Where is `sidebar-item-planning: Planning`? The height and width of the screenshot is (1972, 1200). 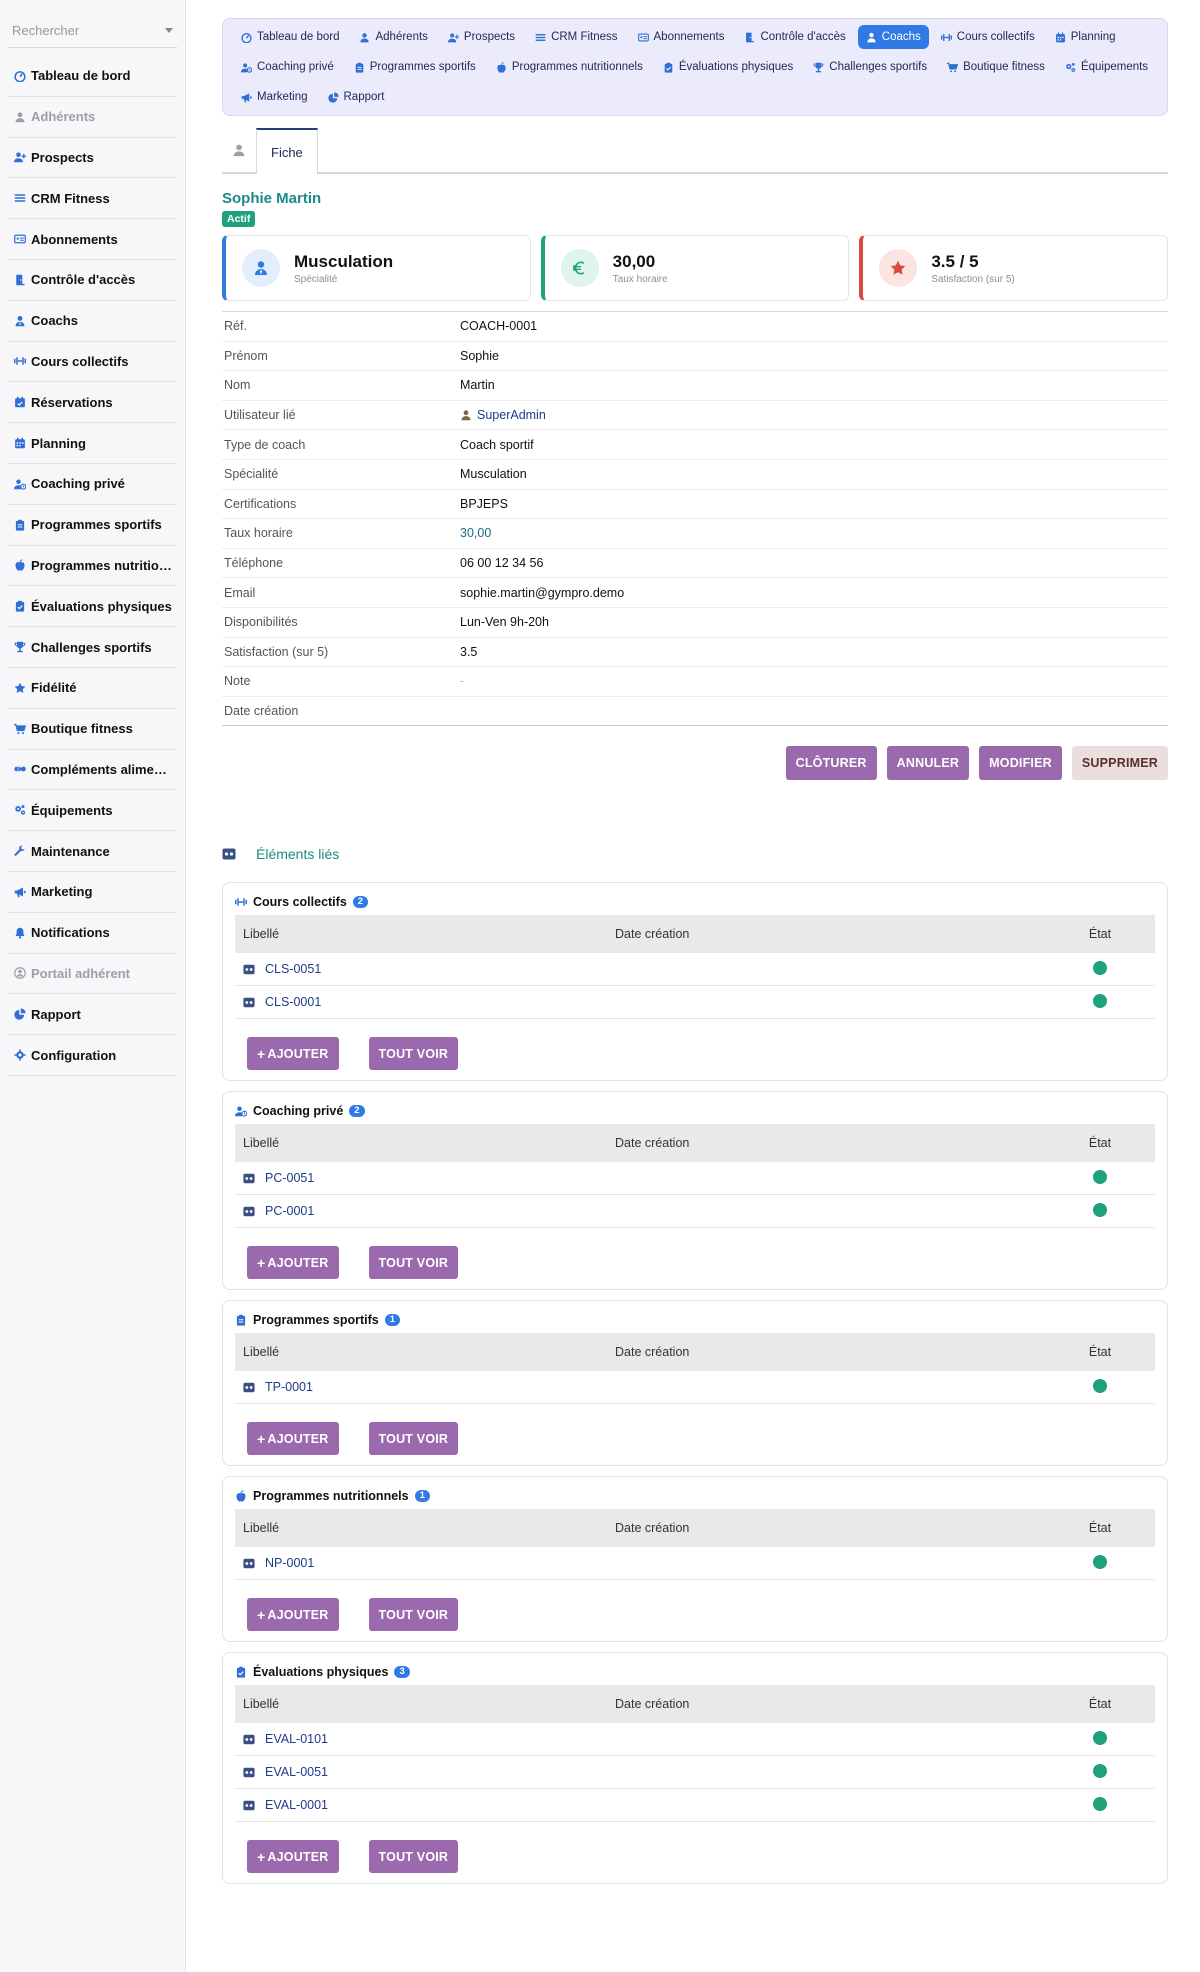 sidebar-item-planning: Planning is located at coordinates (92, 443).